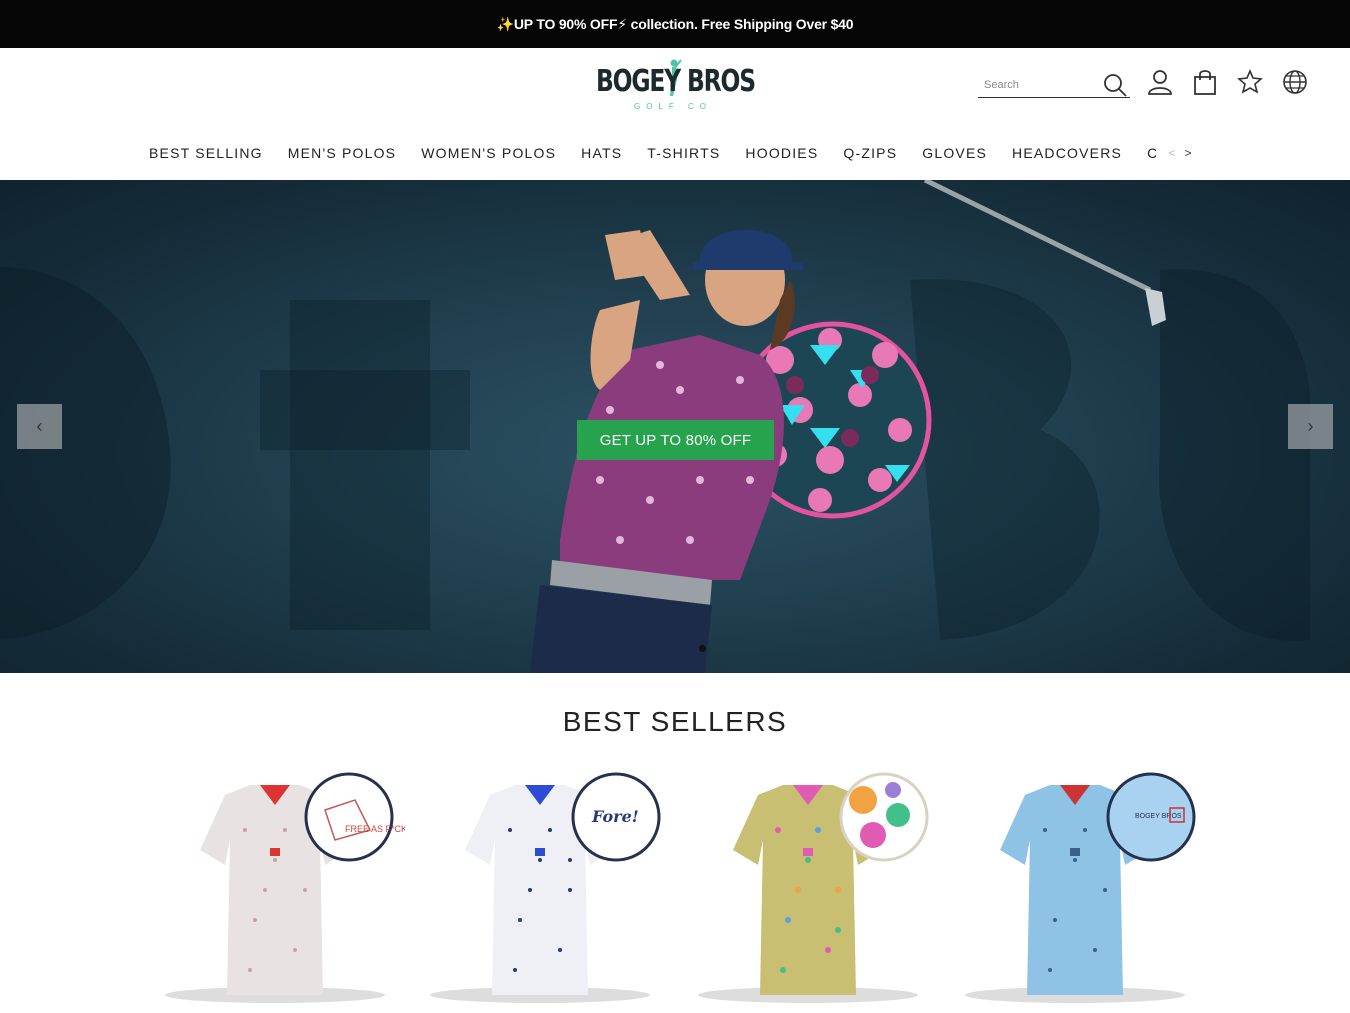 Image resolution: width=1350 pixels, height=1013 pixels. Describe the element at coordinates (673, 106) in the screenshot. I see `logo-subtext: GOLF CO` at that location.